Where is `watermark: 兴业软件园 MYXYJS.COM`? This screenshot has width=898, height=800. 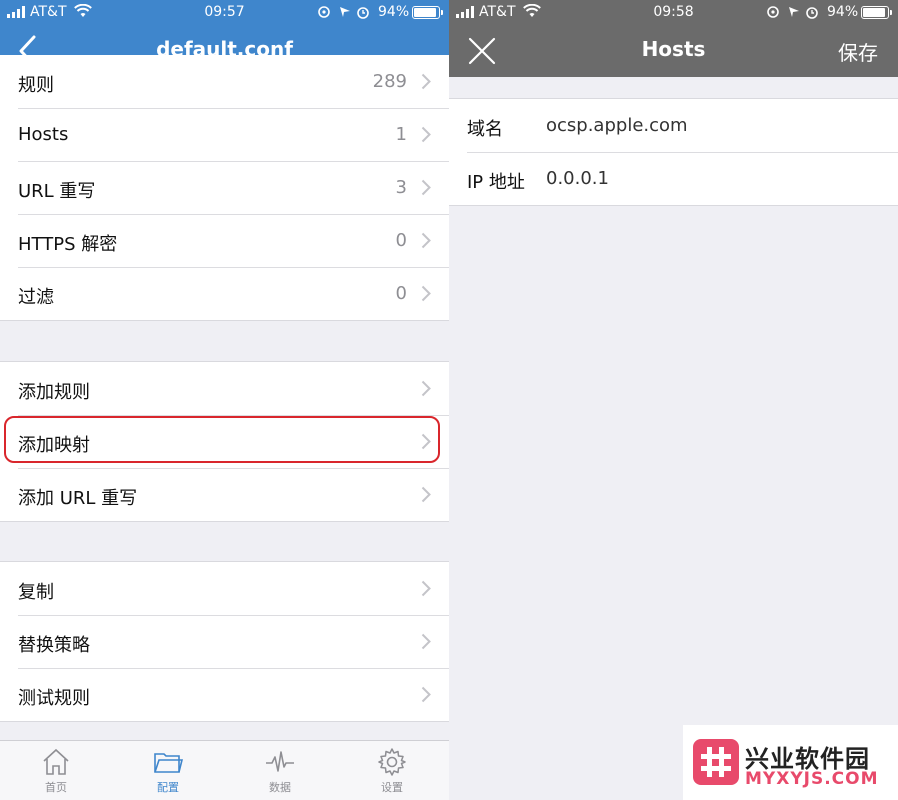 watermark: 兴业软件园 MYXYJS.COM is located at coordinates (790, 762).